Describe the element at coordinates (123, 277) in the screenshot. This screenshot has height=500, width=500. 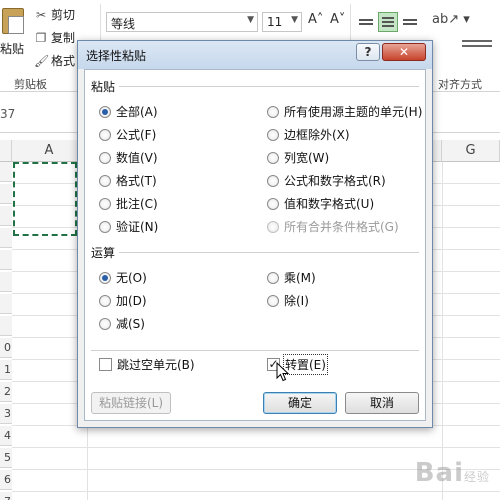
I see `radio-option: 无(O)` at that location.